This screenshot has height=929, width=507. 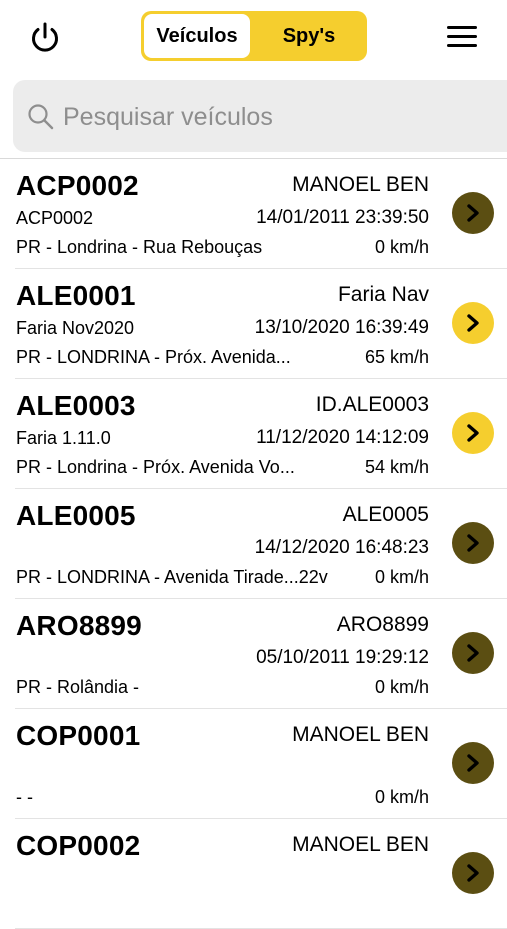 I want to click on vehicle-datetime: 05/10/2011 19:29:12, so click(x=342, y=657).